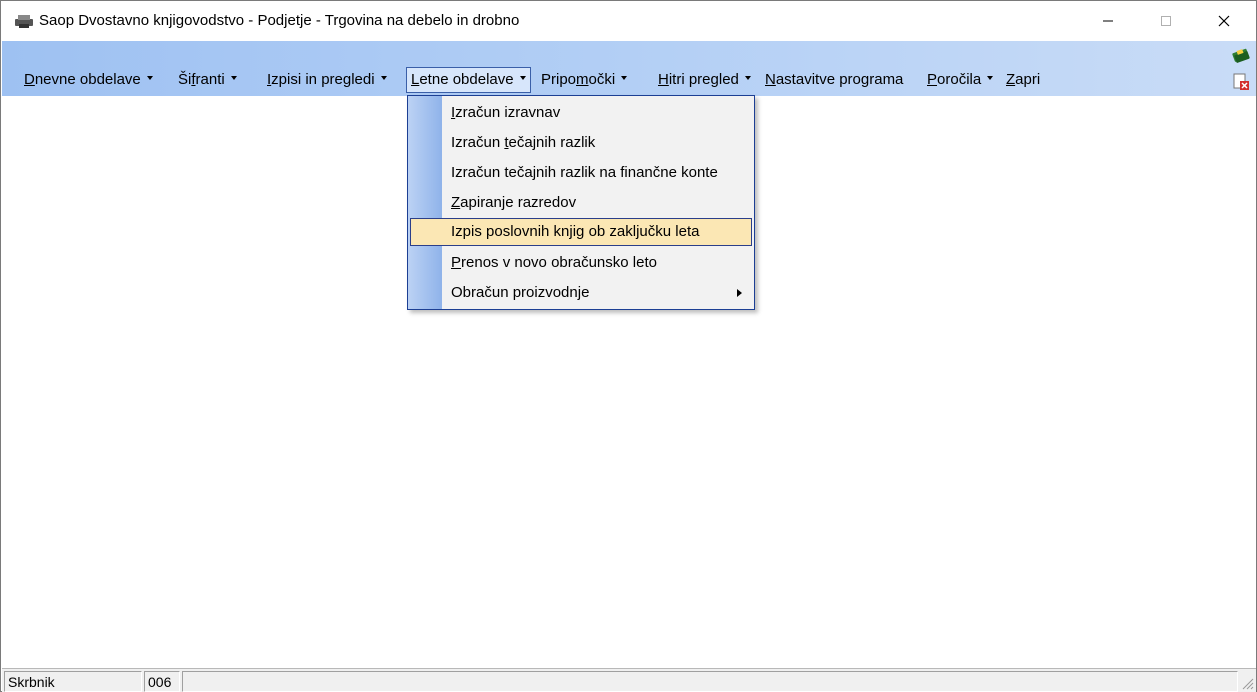  What do you see at coordinates (1241, 55) in the screenshot?
I see `books-icon` at bounding box center [1241, 55].